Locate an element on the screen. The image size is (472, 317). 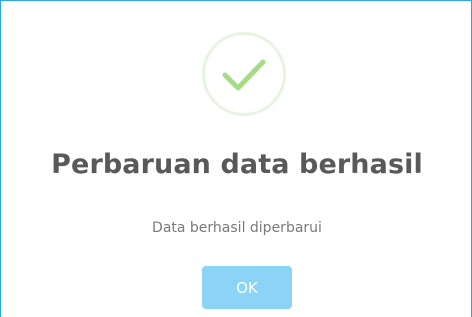
dialog-title: Perbaruan data berhasil is located at coordinates (237, 164).